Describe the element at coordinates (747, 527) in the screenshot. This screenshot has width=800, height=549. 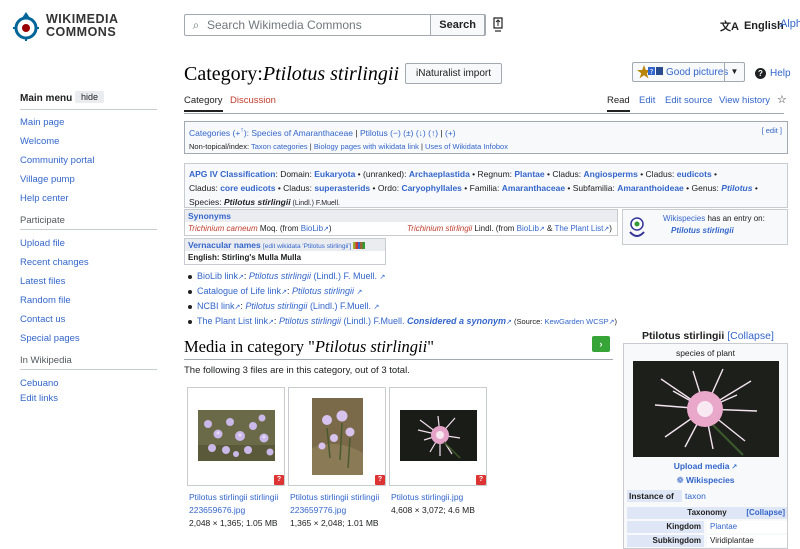
I see `kingdom-value: Plantae` at that location.